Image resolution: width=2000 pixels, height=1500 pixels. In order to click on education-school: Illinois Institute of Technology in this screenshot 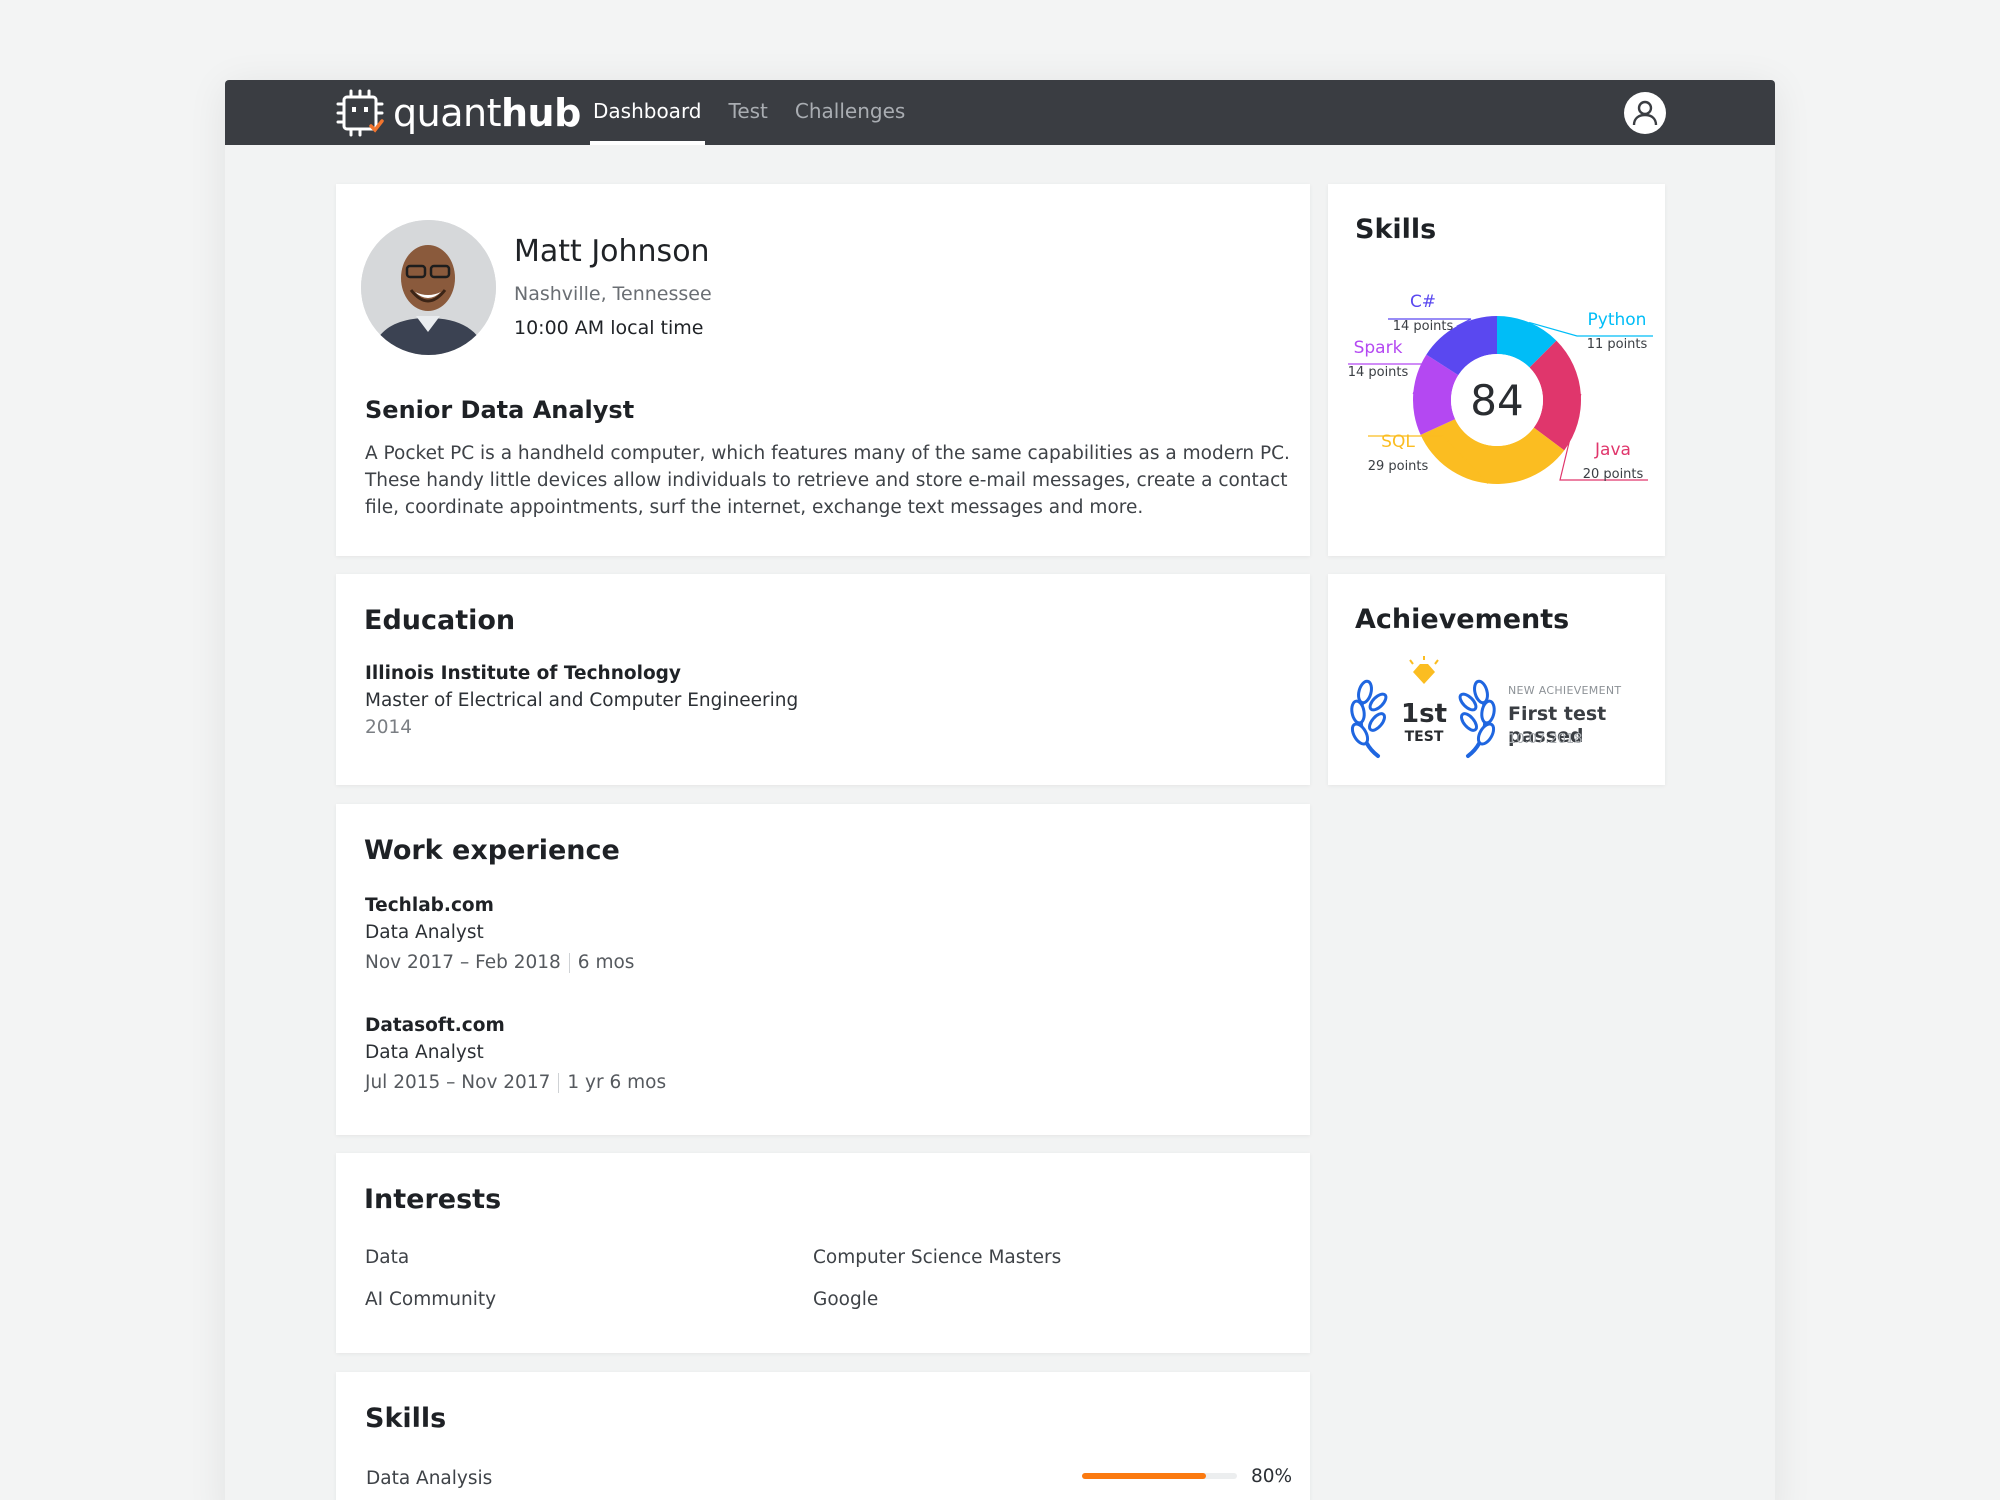, I will do `click(523, 673)`.